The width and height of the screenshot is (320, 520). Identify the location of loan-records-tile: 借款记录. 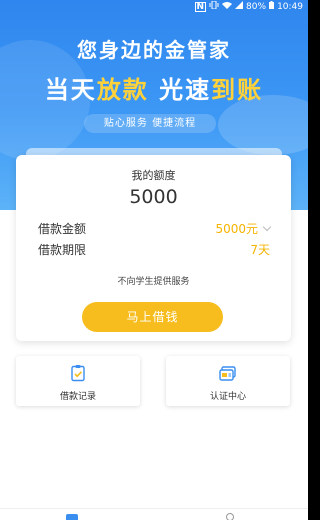
(78, 381).